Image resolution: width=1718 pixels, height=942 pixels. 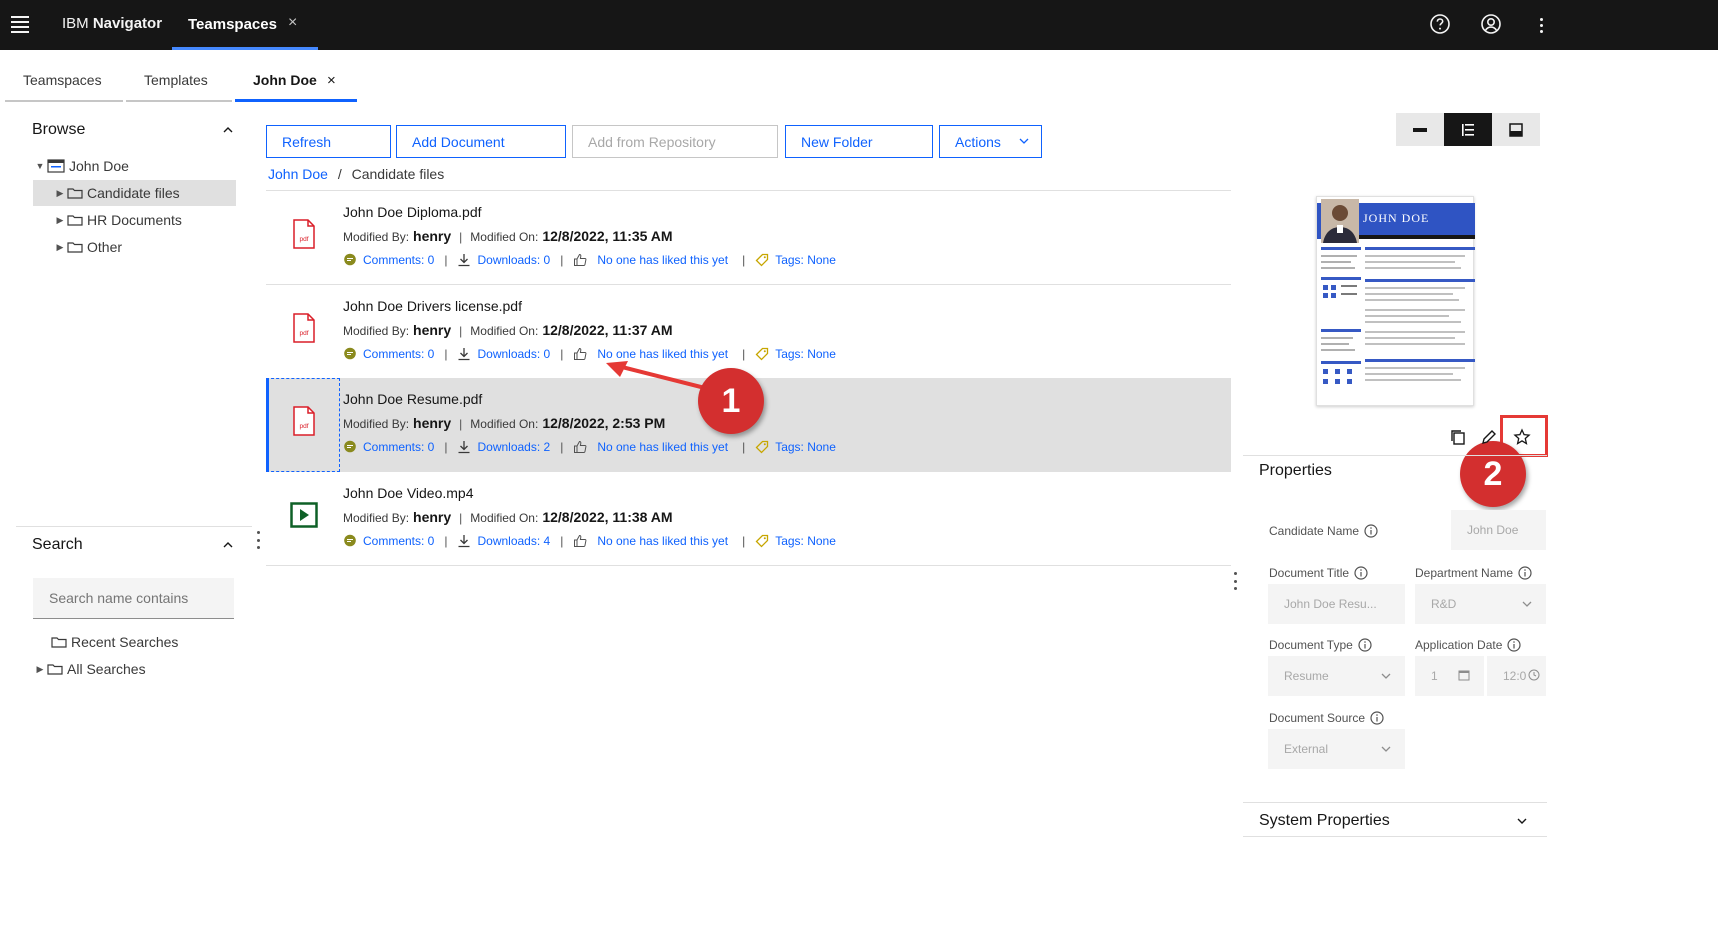 What do you see at coordinates (513, 447) in the screenshot?
I see `downloads-link: Downloads: 2` at bounding box center [513, 447].